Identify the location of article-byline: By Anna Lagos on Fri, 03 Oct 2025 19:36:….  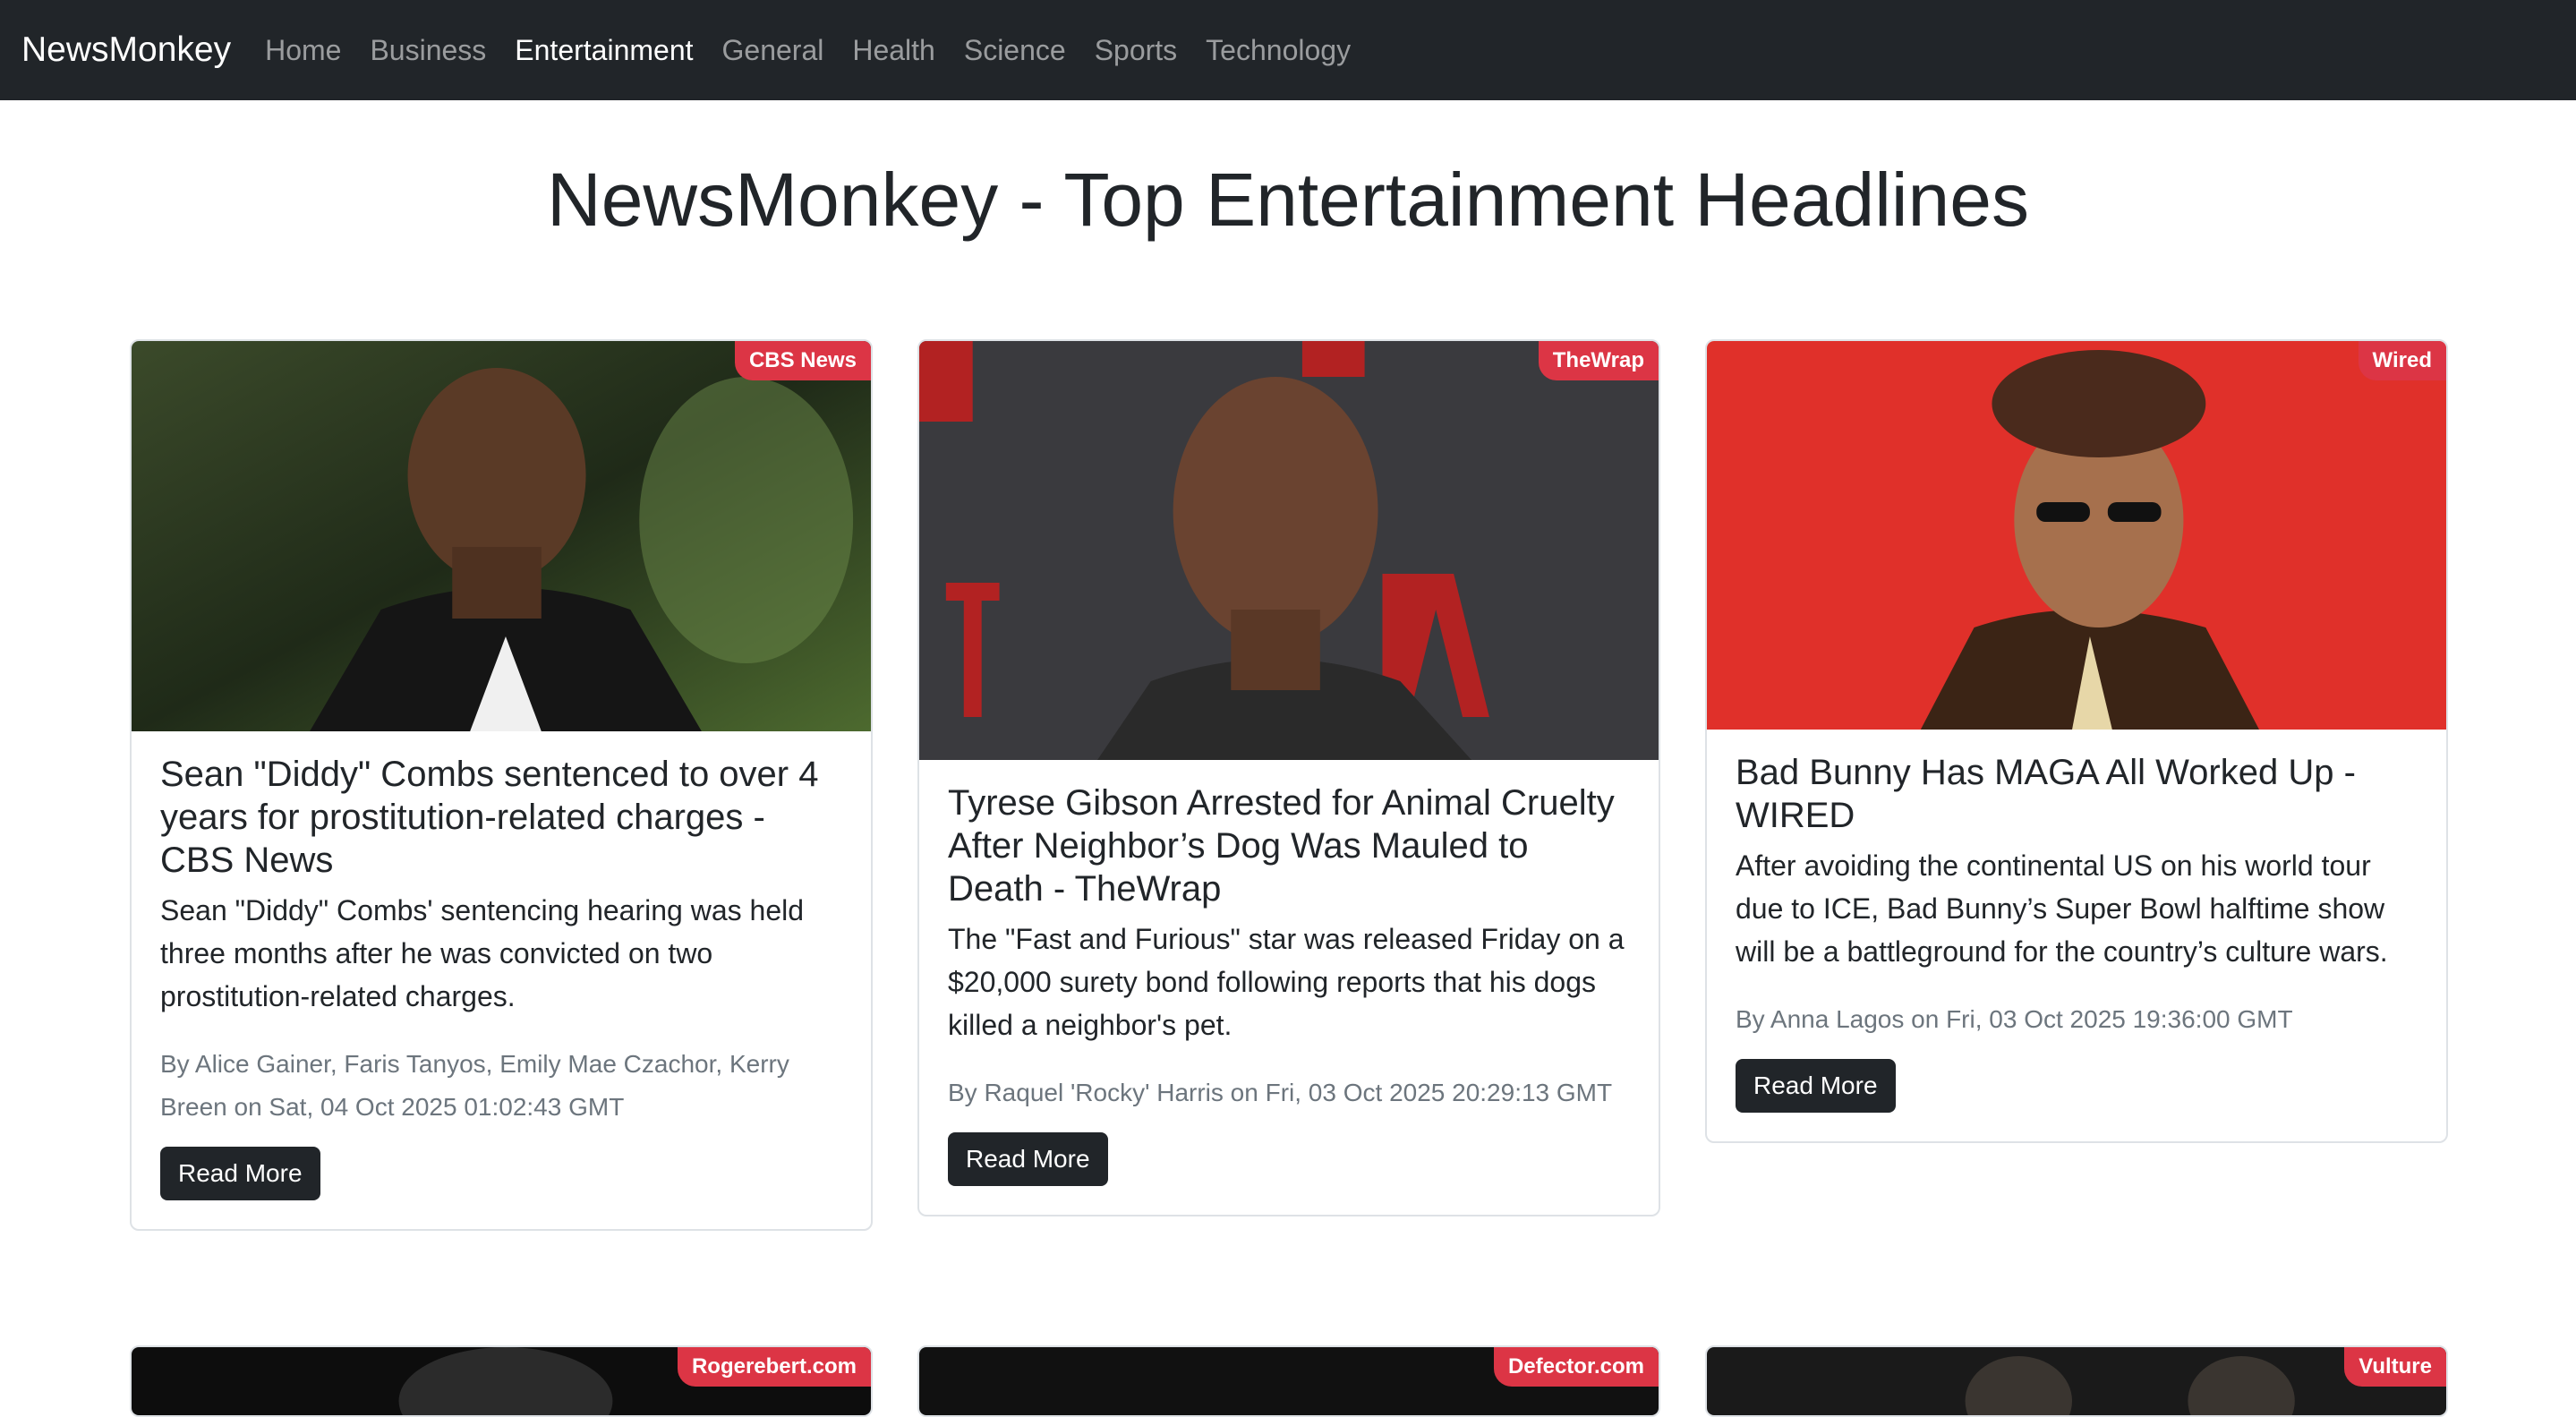
(2014, 1019).